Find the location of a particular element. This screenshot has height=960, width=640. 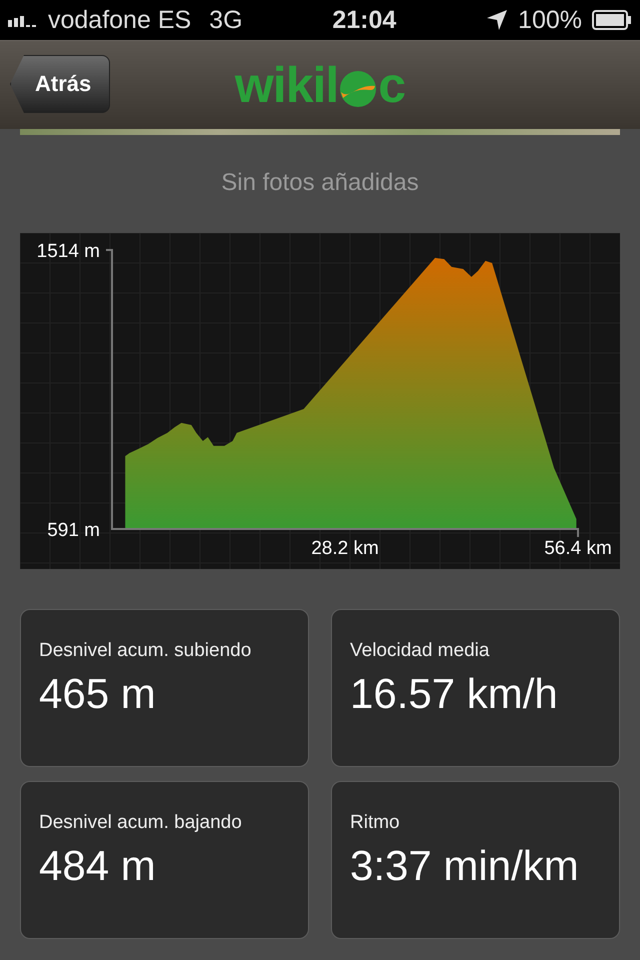

network-type: 3G is located at coordinates (226, 20).